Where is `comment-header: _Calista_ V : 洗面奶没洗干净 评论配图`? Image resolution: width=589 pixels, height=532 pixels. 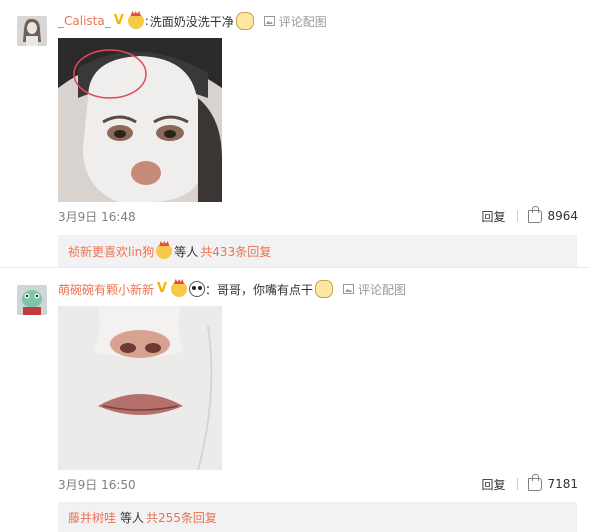 comment-header: _Calista_ V : 洗面奶没洗干净 评论配图 is located at coordinates (192, 21).